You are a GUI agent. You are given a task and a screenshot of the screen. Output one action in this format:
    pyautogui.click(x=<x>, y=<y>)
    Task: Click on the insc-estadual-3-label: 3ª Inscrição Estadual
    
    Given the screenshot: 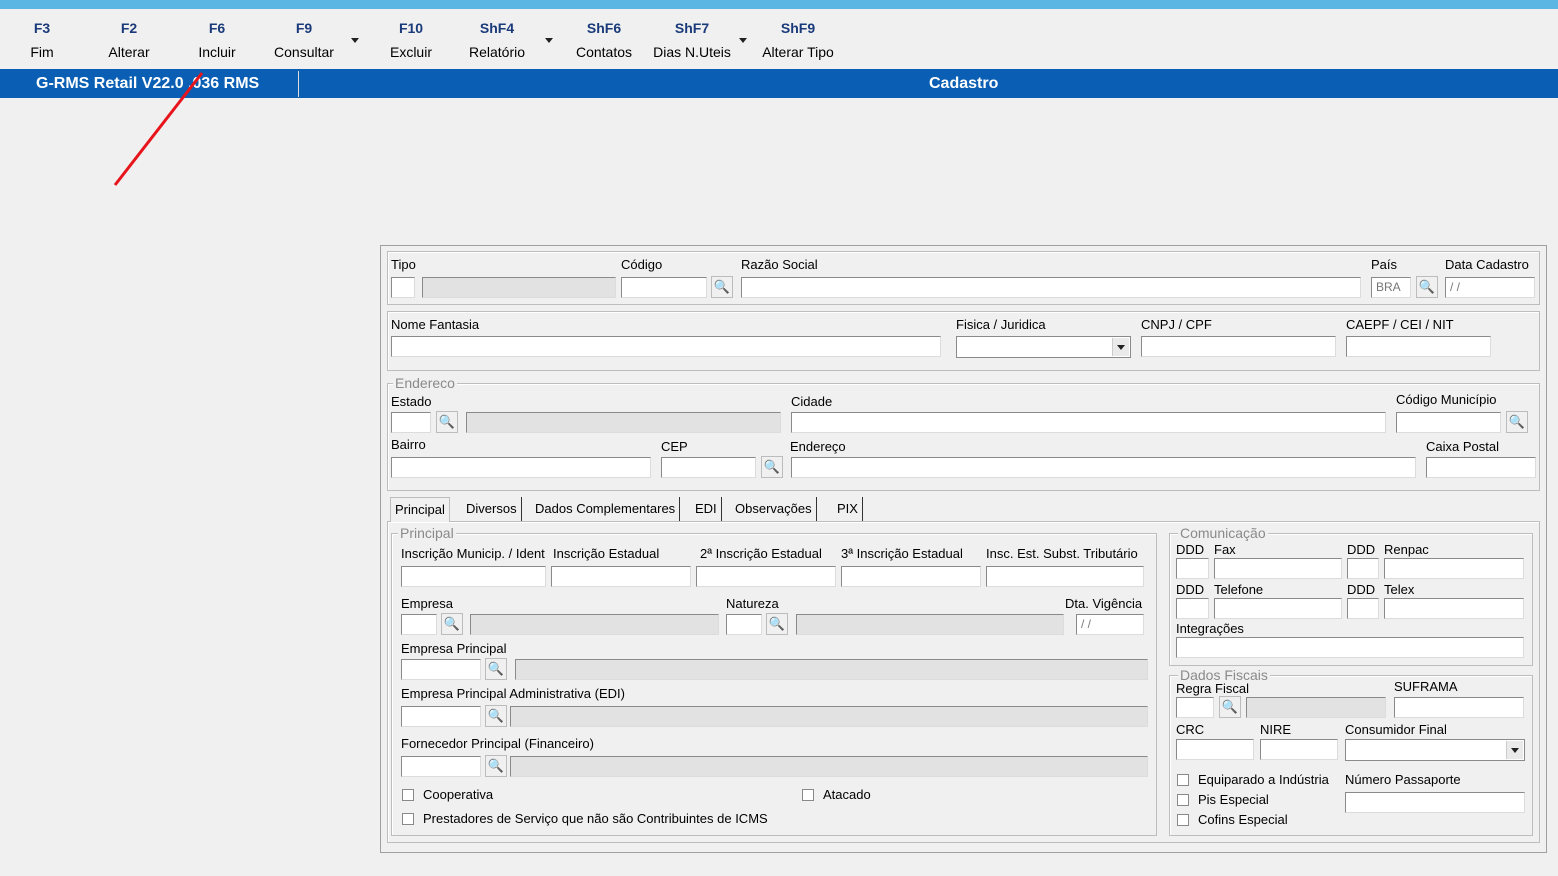 What is the action you would take?
    pyautogui.click(x=902, y=553)
    